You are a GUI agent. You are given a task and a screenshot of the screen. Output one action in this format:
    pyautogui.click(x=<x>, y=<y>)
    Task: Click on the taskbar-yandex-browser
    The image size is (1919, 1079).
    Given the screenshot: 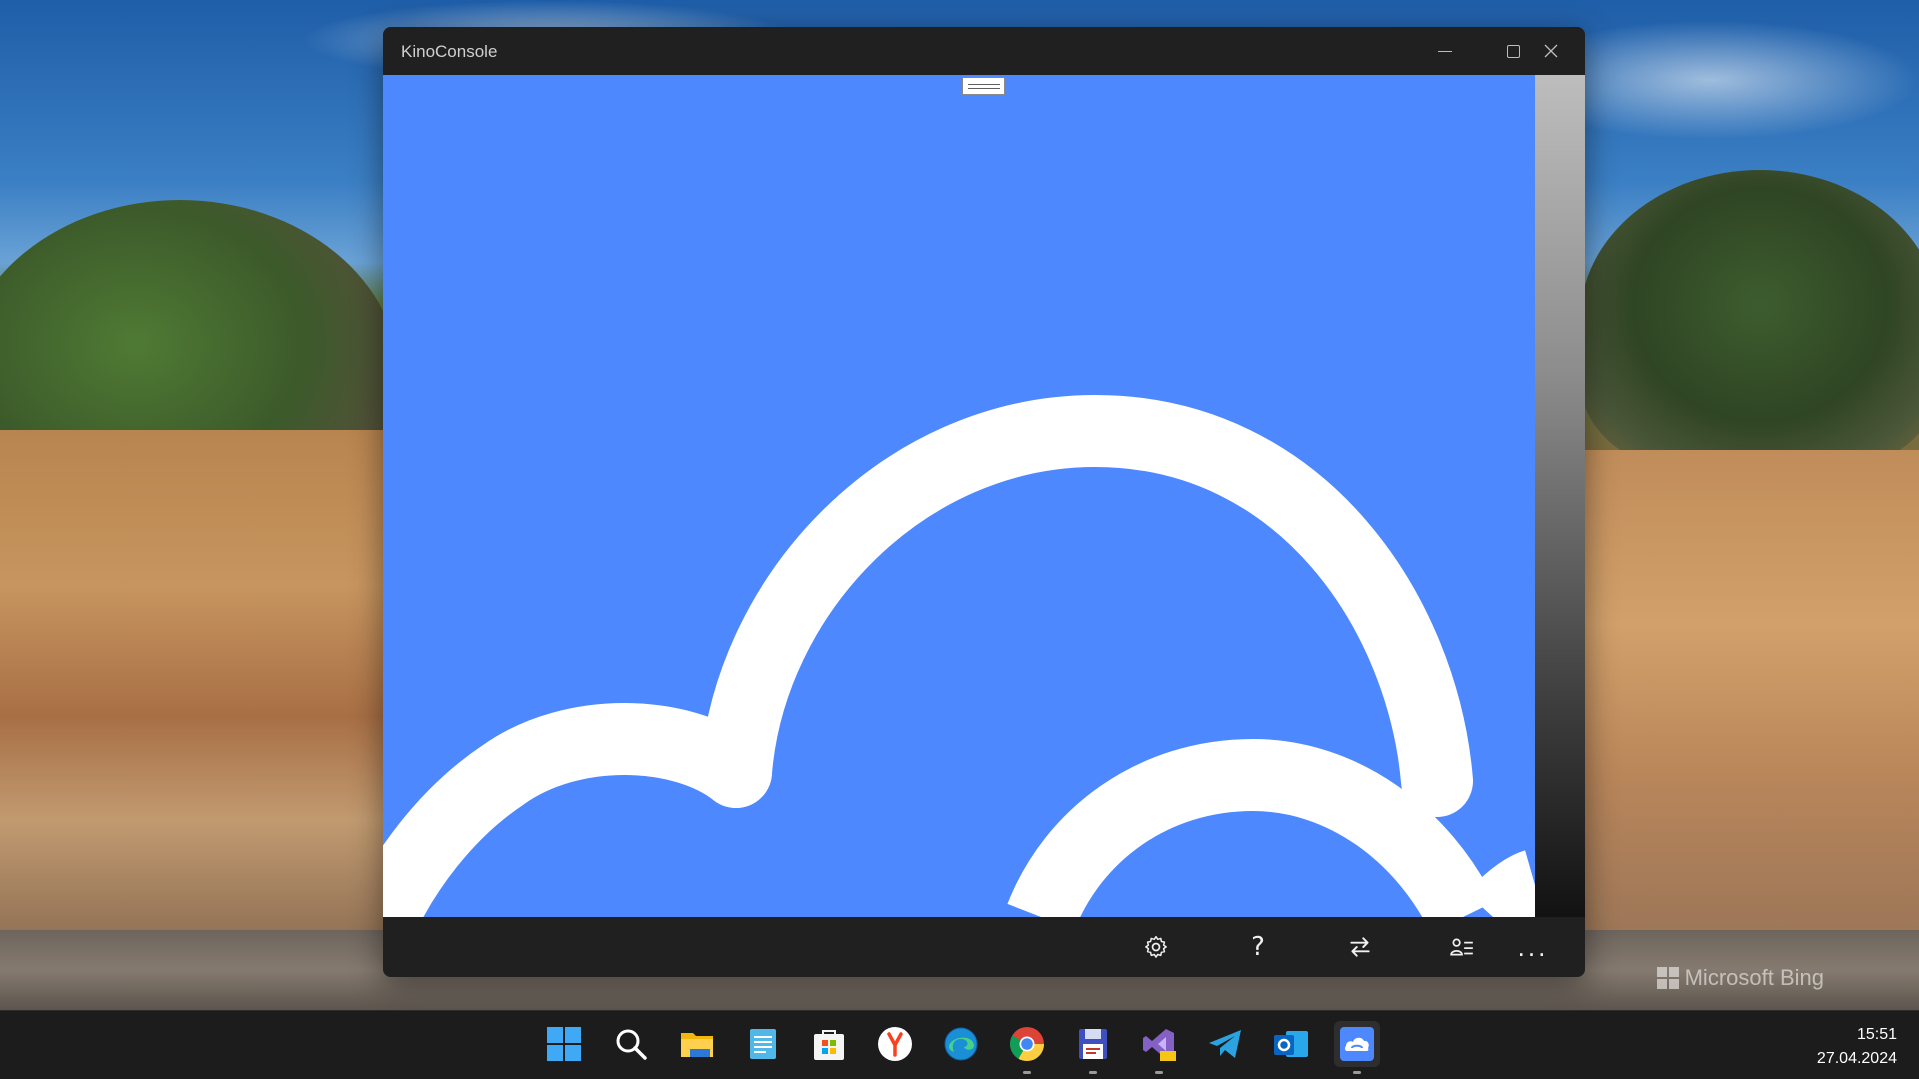 What is the action you would take?
    pyautogui.click(x=895, y=1044)
    